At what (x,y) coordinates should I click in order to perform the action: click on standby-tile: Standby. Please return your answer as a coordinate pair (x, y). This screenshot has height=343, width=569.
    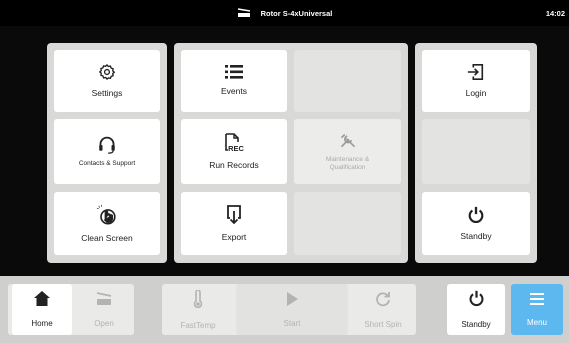
    Looking at the image, I should click on (476, 223).